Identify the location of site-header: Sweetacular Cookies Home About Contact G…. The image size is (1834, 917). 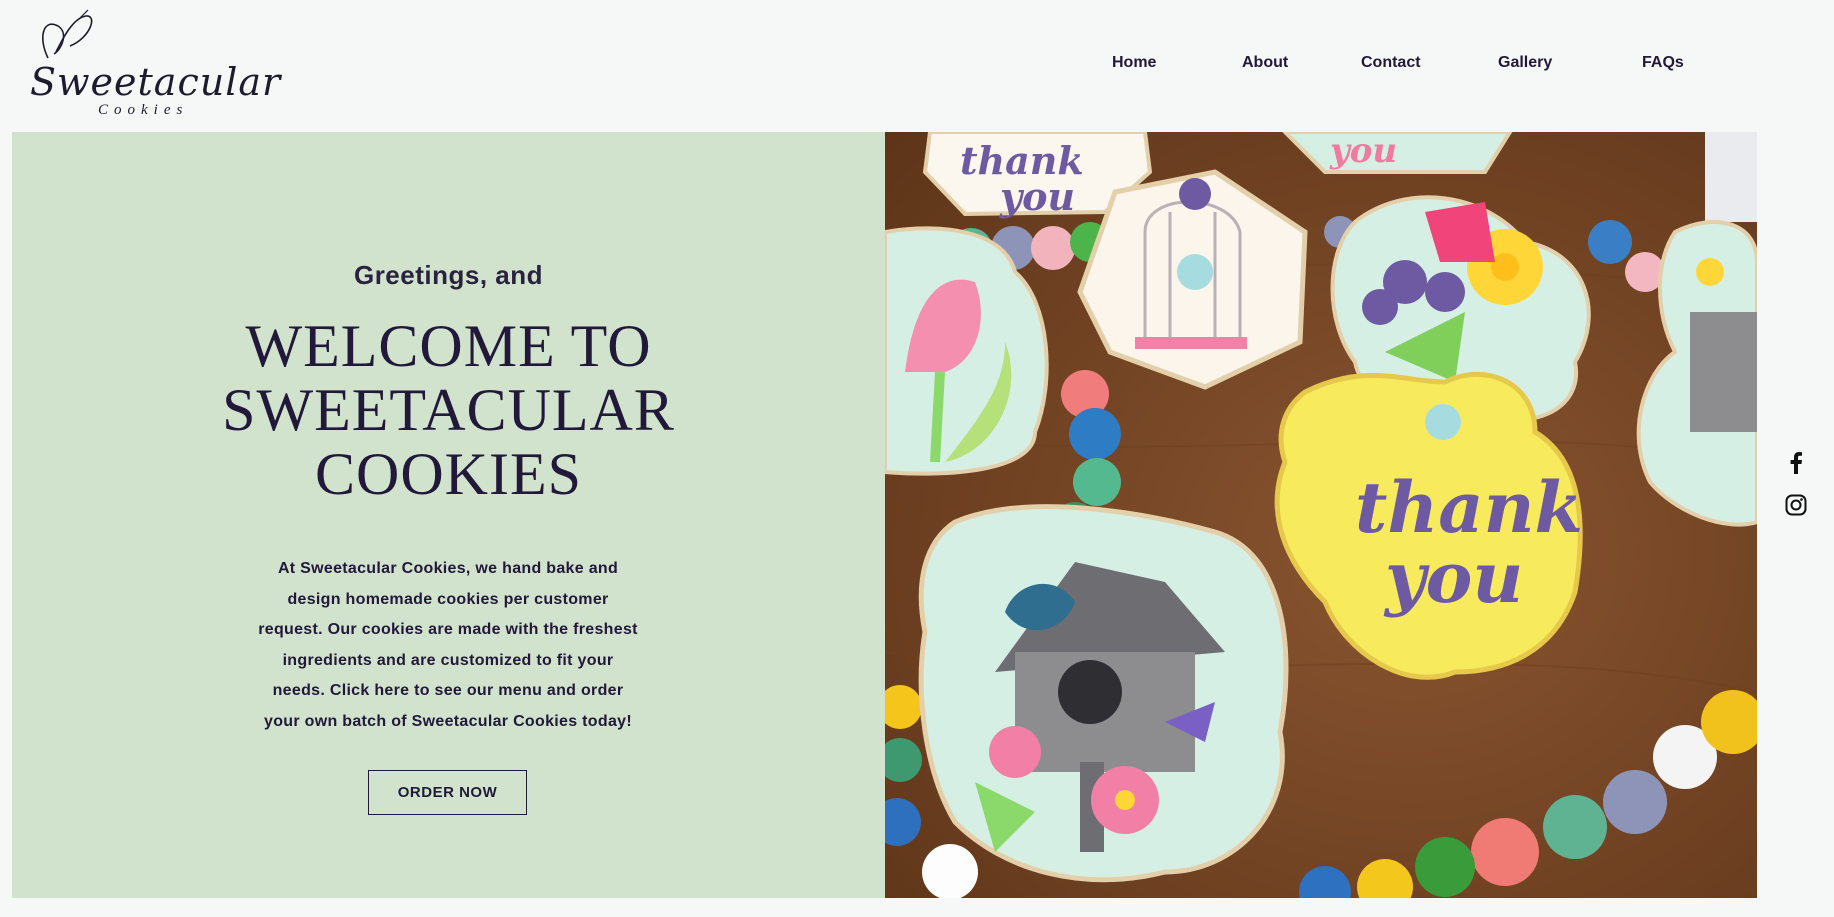
(917, 65).